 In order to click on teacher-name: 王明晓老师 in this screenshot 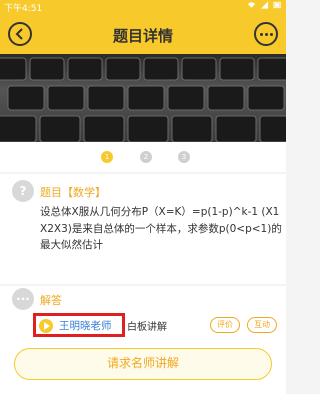, I will do `click(85, 325)`.